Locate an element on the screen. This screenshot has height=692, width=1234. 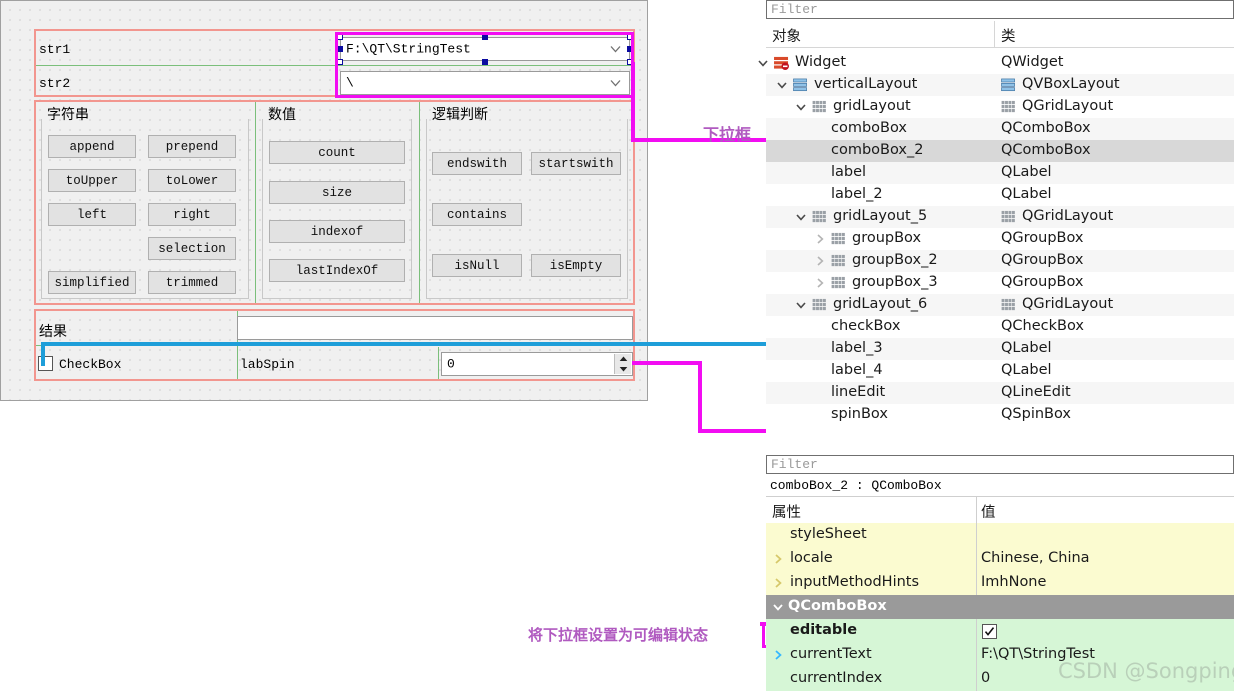
object-tree-row: groupBox QGroupBox is located at coordinates (1000, 239).